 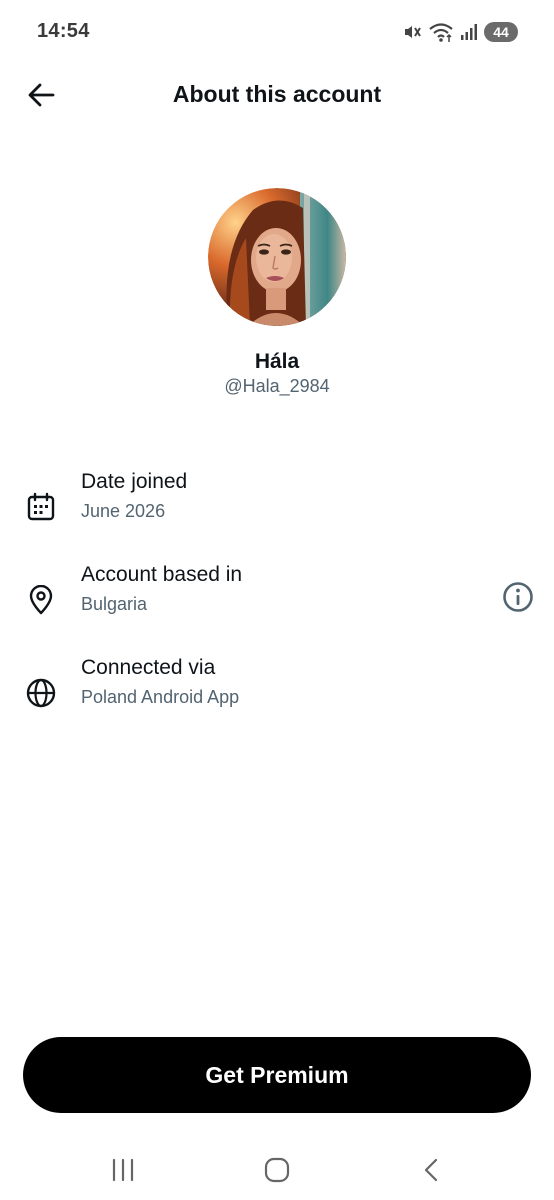 I want to click on profile-photo, so click(x=277, y=257).